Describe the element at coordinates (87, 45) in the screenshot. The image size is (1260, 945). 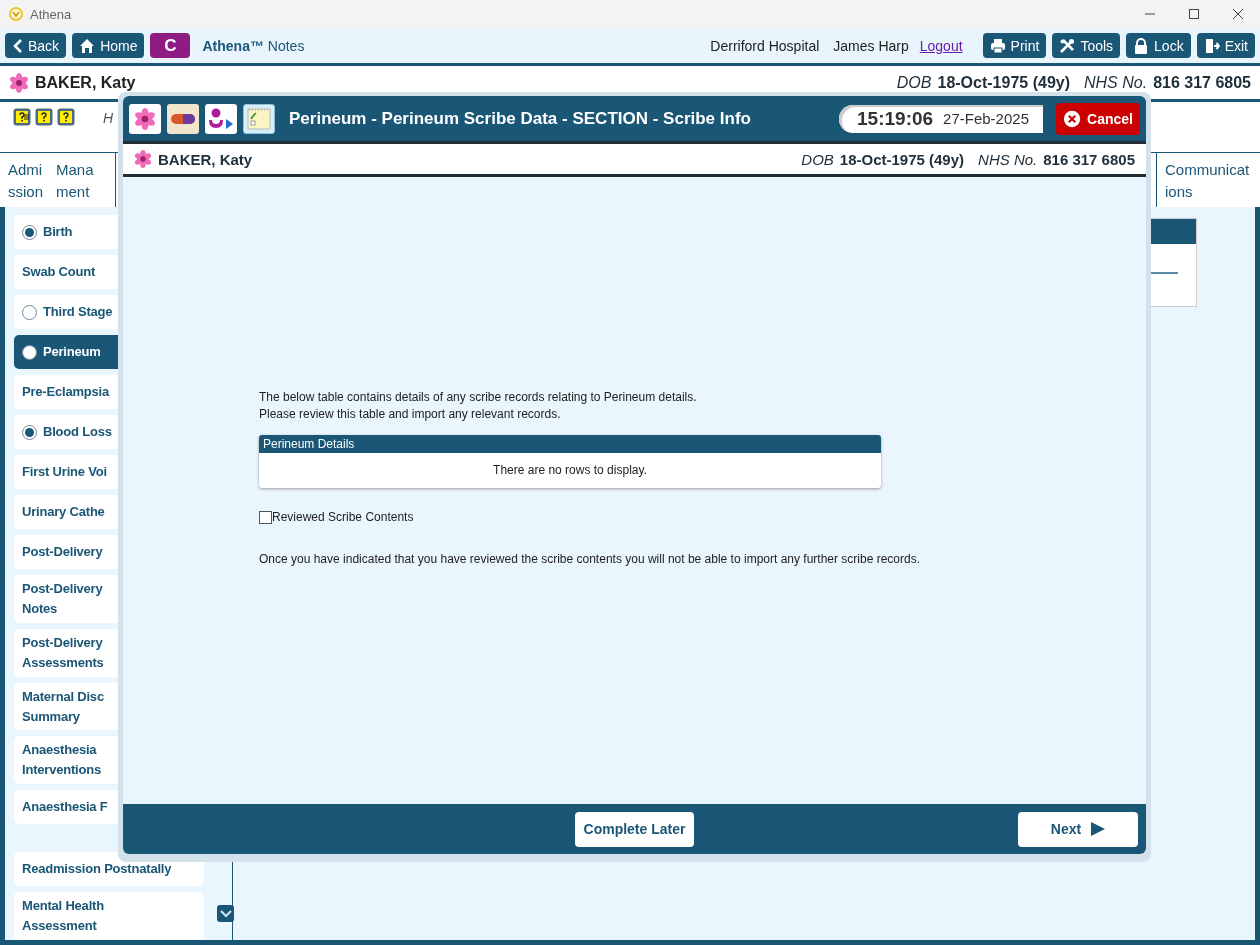
I see `home-icon` at that location.